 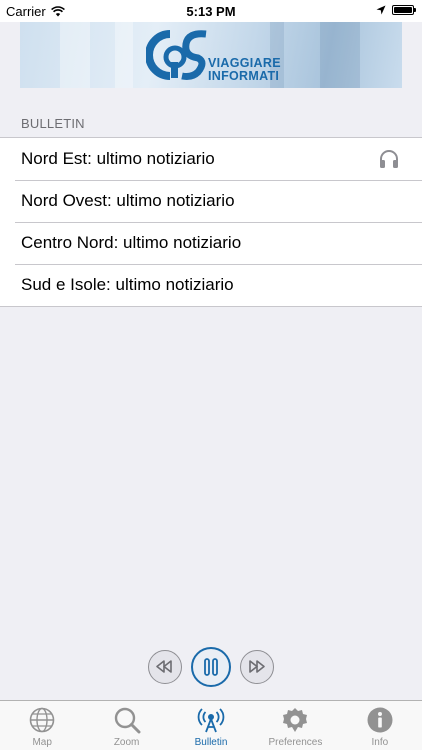 I want to click on tab-bulletin: Bulletin, so click(x=211, y=725).